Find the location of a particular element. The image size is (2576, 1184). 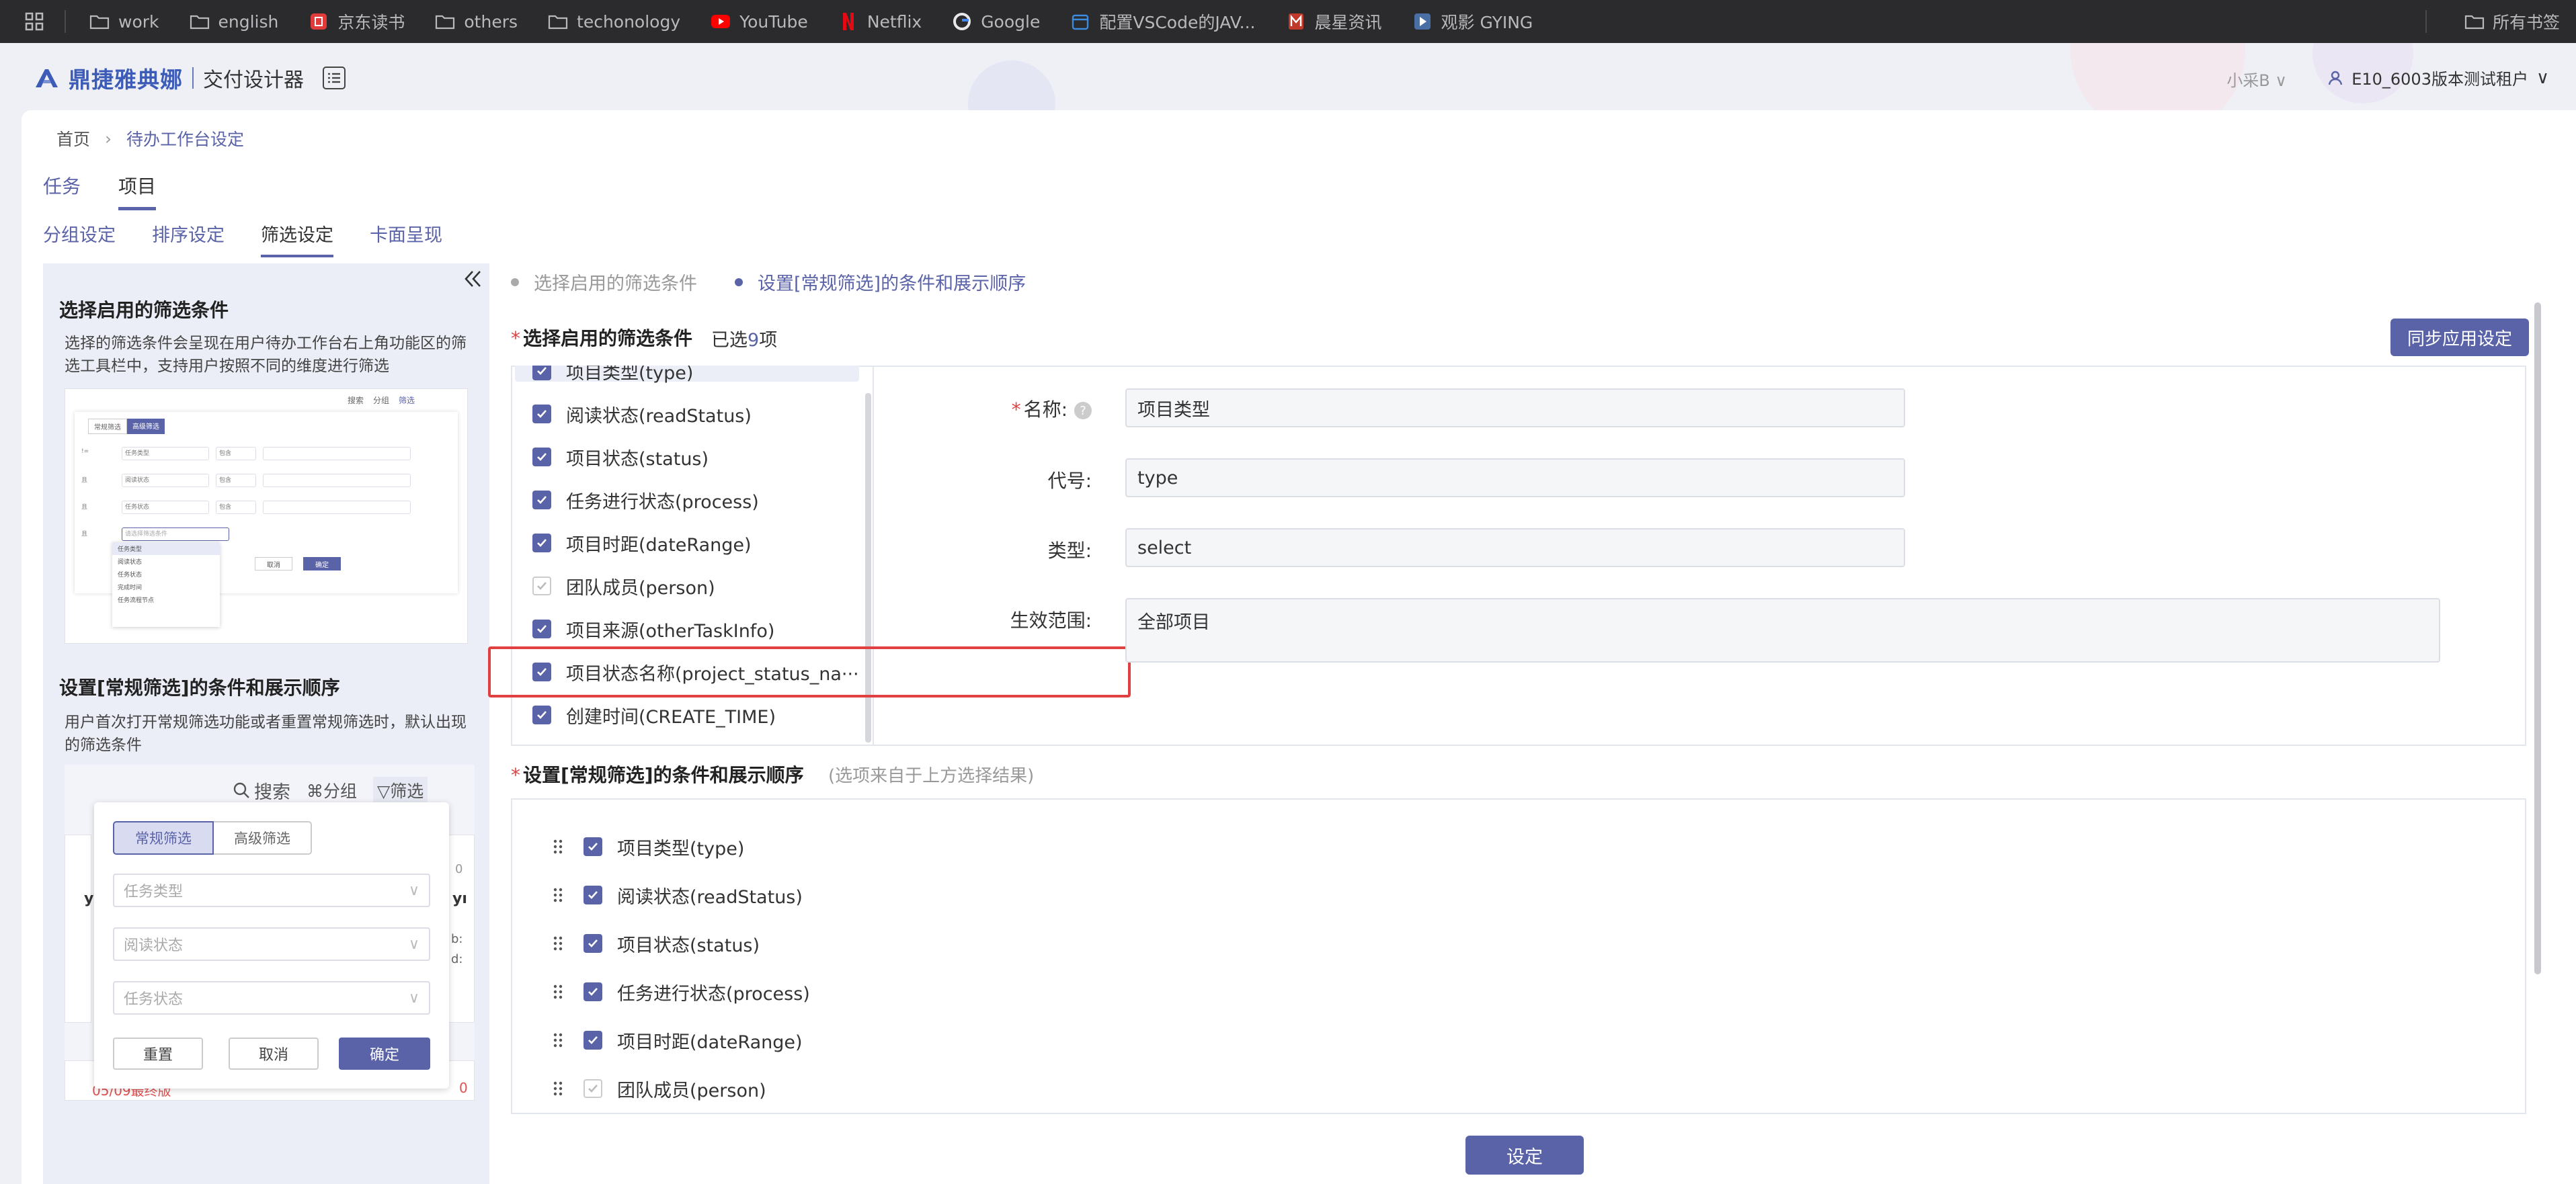

filter-condition-label: 项目来源(otherTaskInfo) is located at coordinates (670, 631).